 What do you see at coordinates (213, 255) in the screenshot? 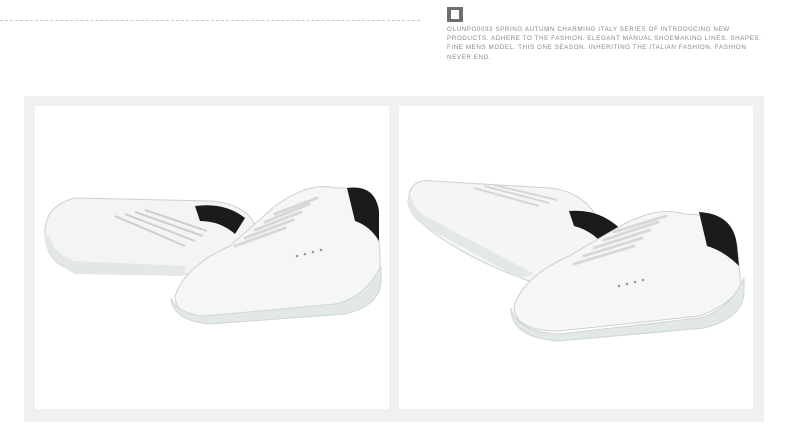
I see `sneaker-pair-photo-left` at bounding box center [213, 255].